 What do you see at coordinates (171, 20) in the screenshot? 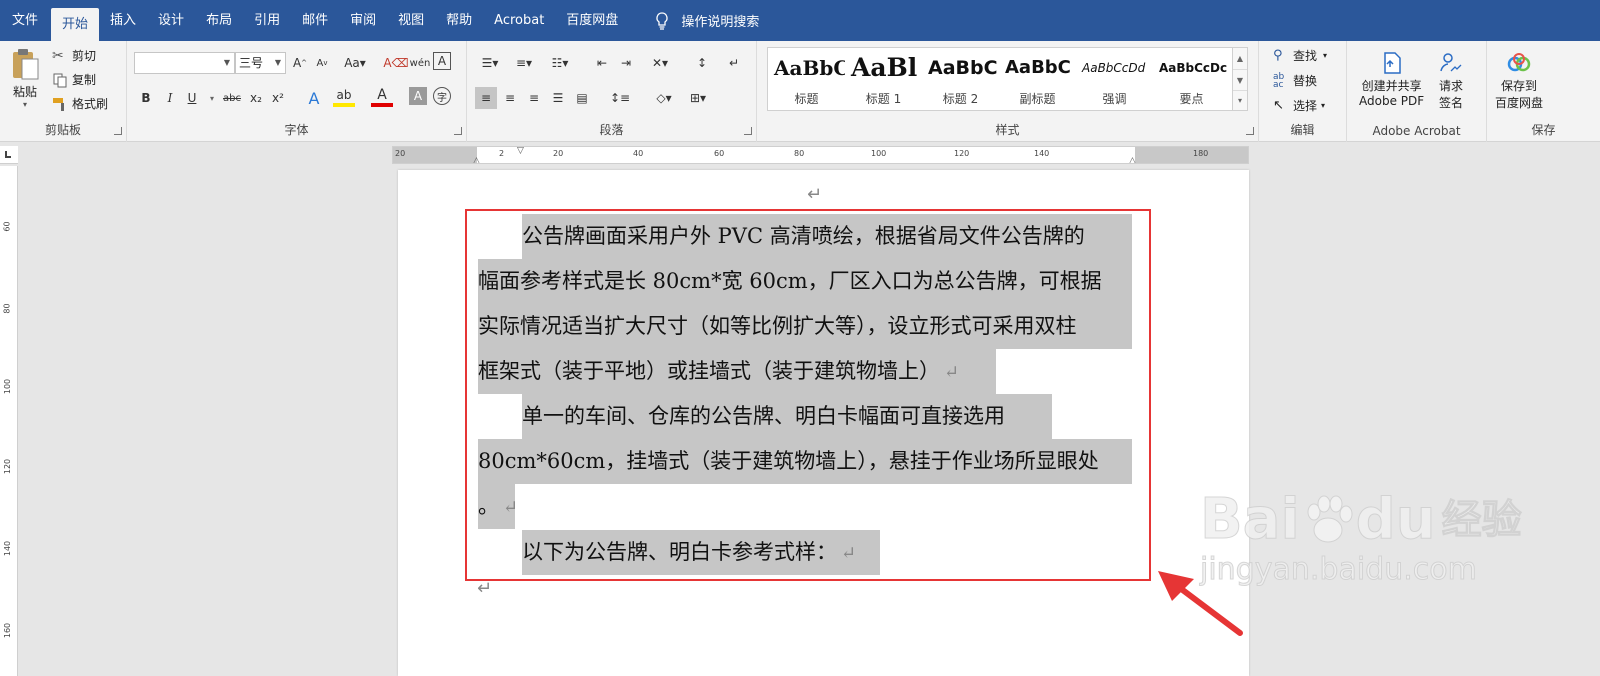
I see `tab-design: 设计` at bounding box center [171, 20].